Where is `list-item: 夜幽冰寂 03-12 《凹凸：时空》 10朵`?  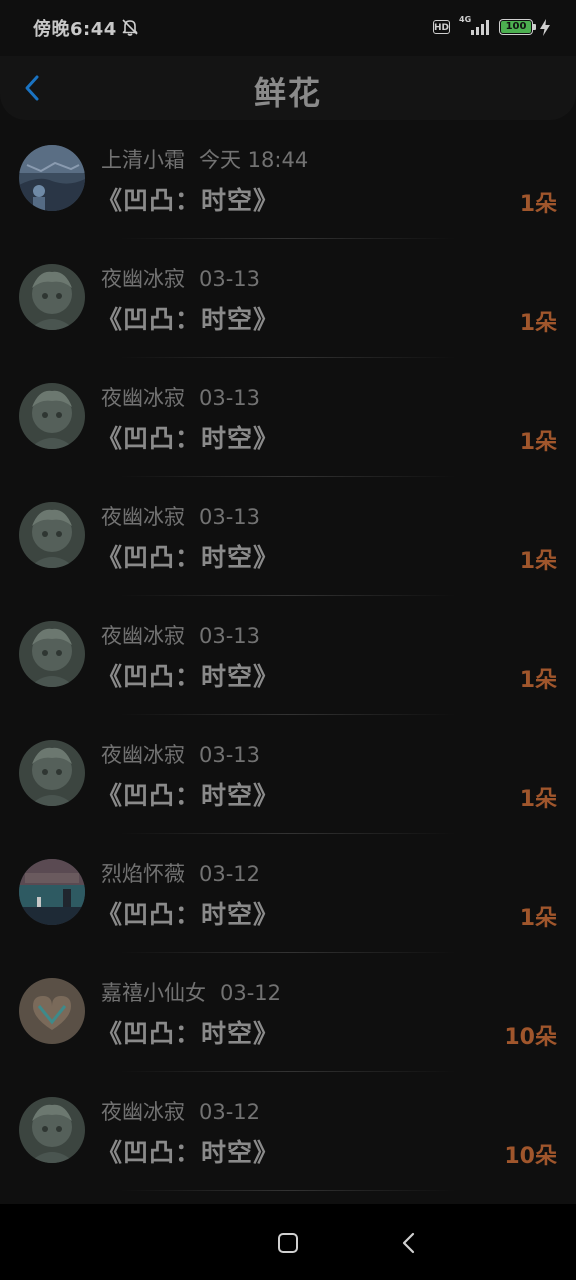
list-item: 夜幽冰寂 03-12 《凹凸：时空》 10朵 is located at coordinates (288, 1131).